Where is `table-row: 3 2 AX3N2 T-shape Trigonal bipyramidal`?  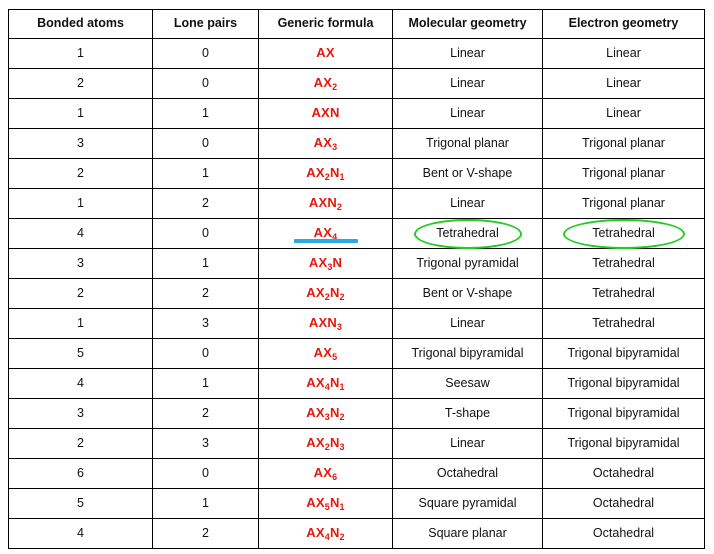
table-row: 3 2 AX3N2 T-shape Trigonal bipyramidal is located at coordinates (356, 413).